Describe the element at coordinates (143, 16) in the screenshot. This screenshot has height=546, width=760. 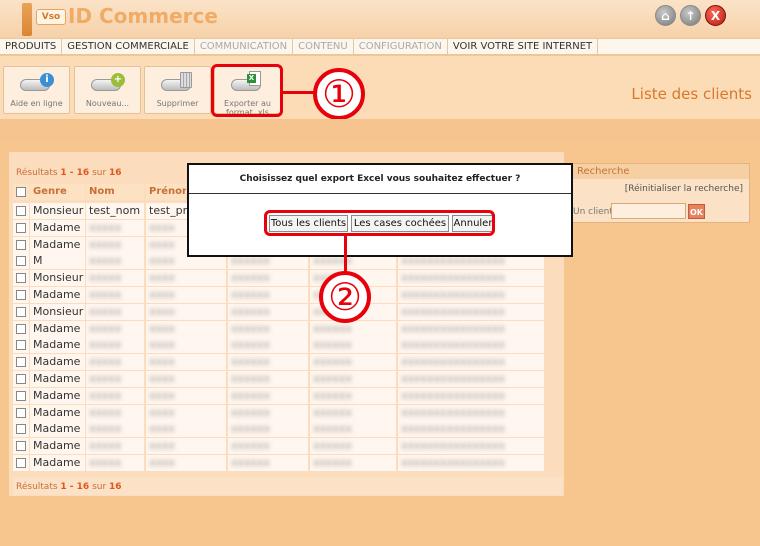
I see `app-title: ID Commerce` at that location.